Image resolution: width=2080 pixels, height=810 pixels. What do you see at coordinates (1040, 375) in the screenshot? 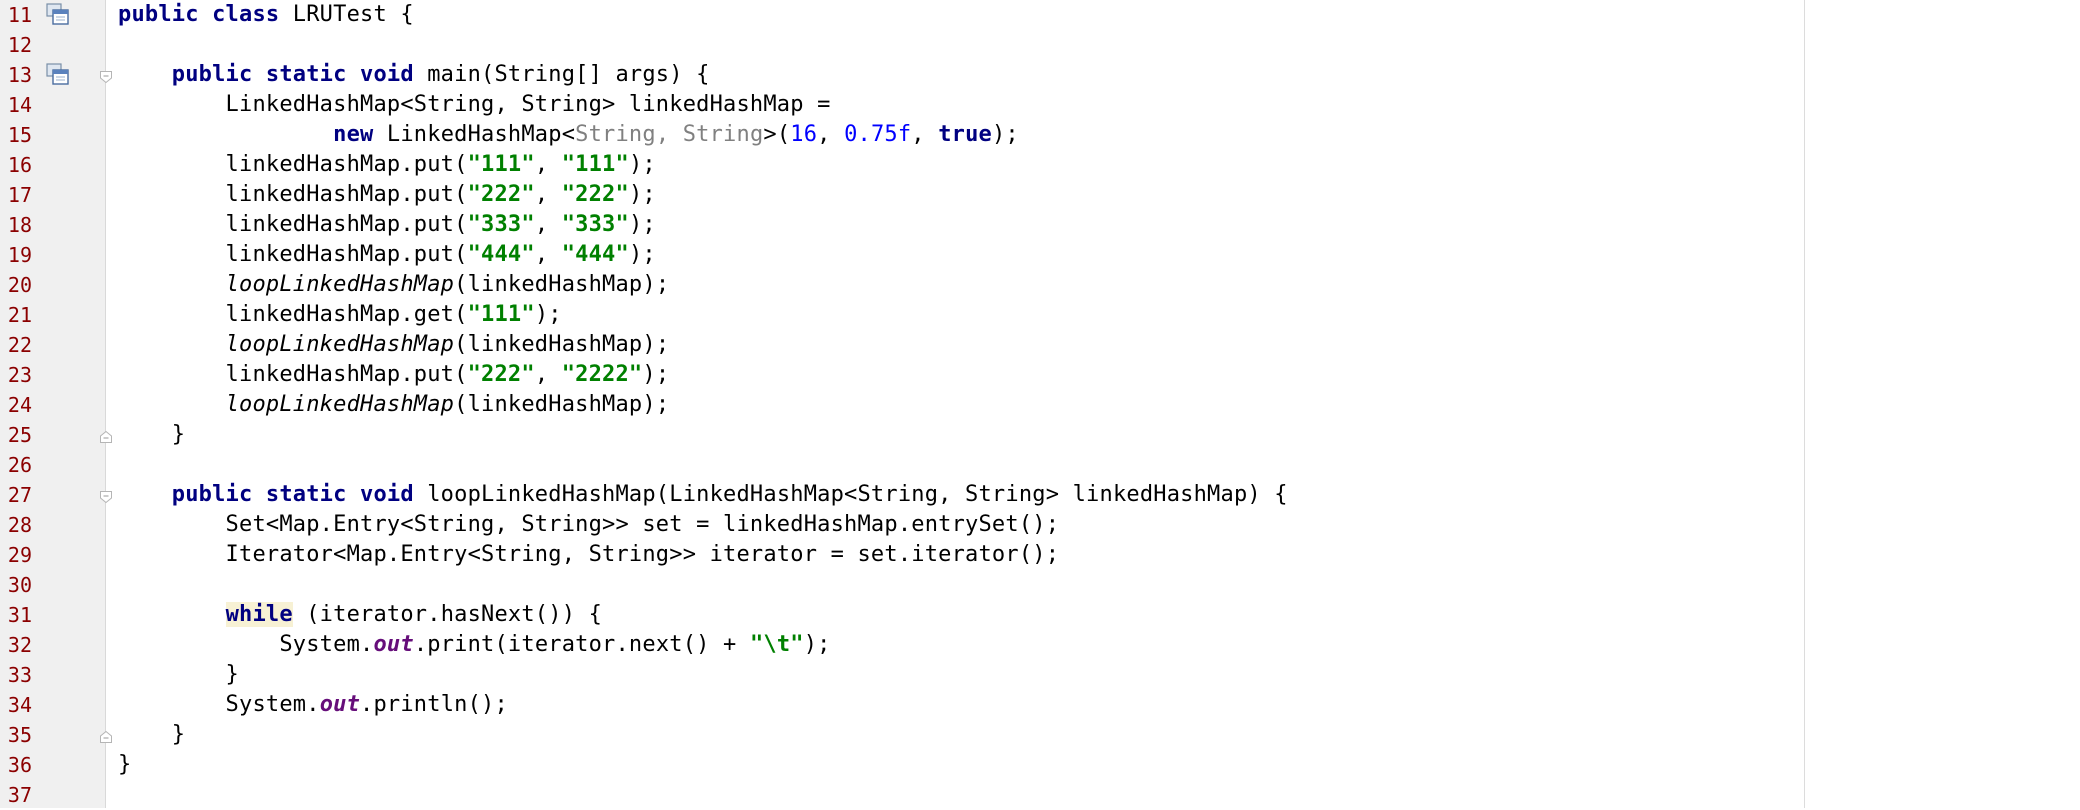
I see `code-line: 23 linkedHashMap.put("222", "2222");` at bounding box center [1040, 375].